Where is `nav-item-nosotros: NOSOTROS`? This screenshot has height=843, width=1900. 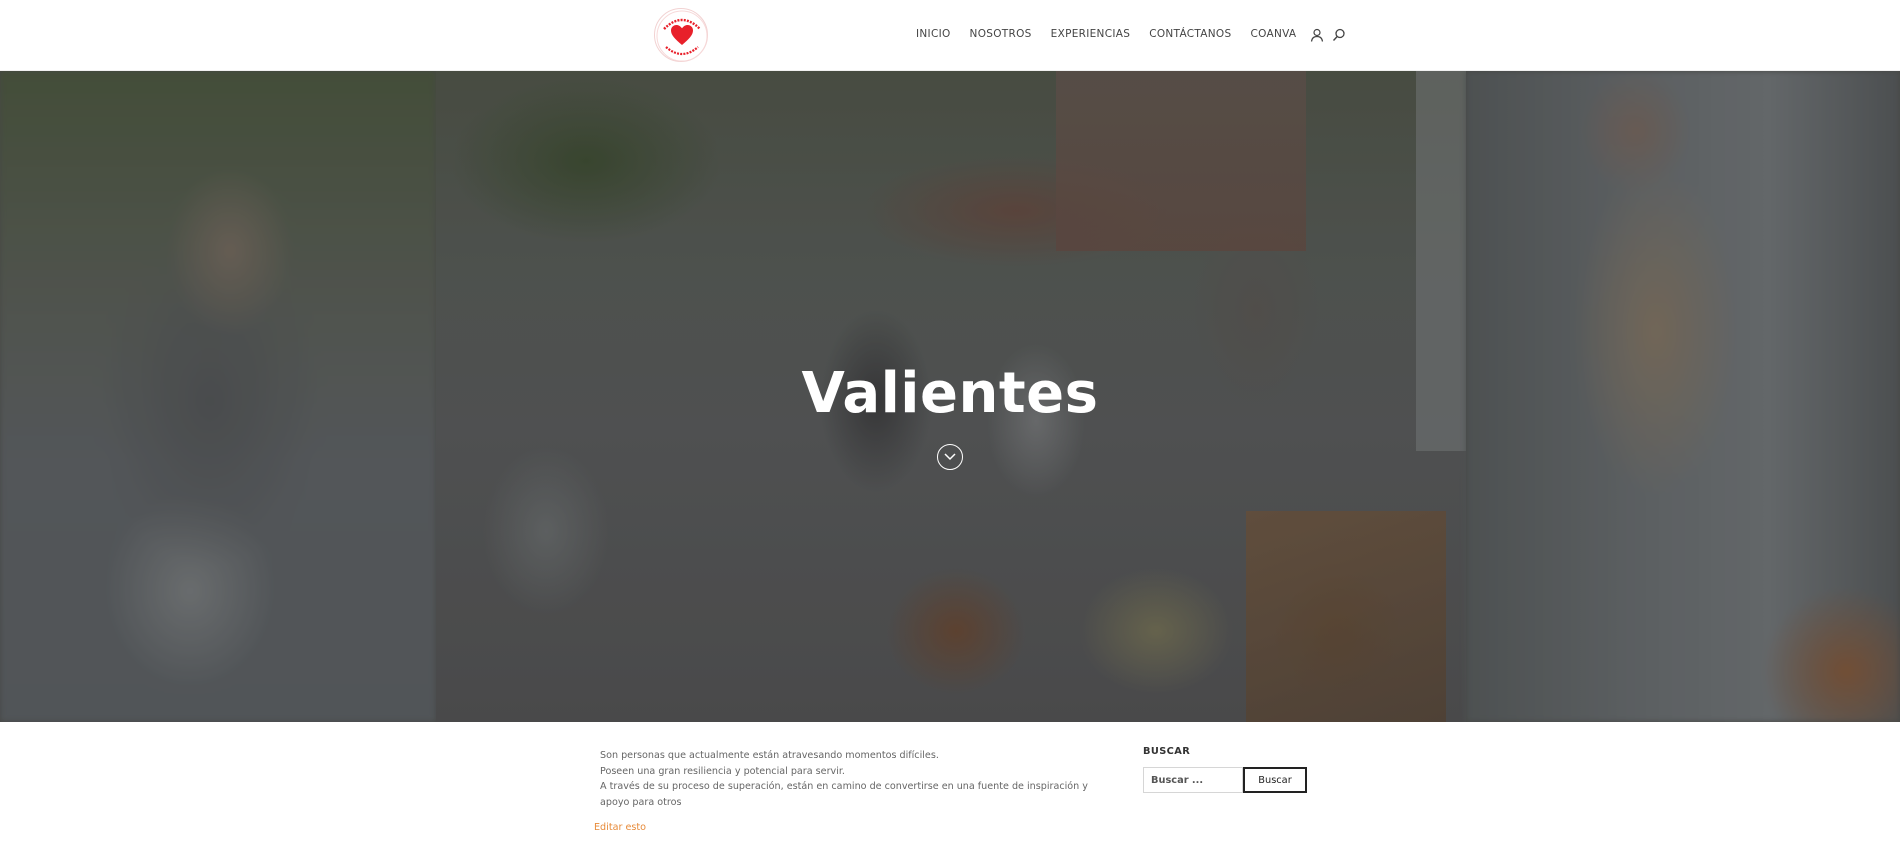
nav-item-nosotros: NOSOTROS is located at coordinates (1001, 34).